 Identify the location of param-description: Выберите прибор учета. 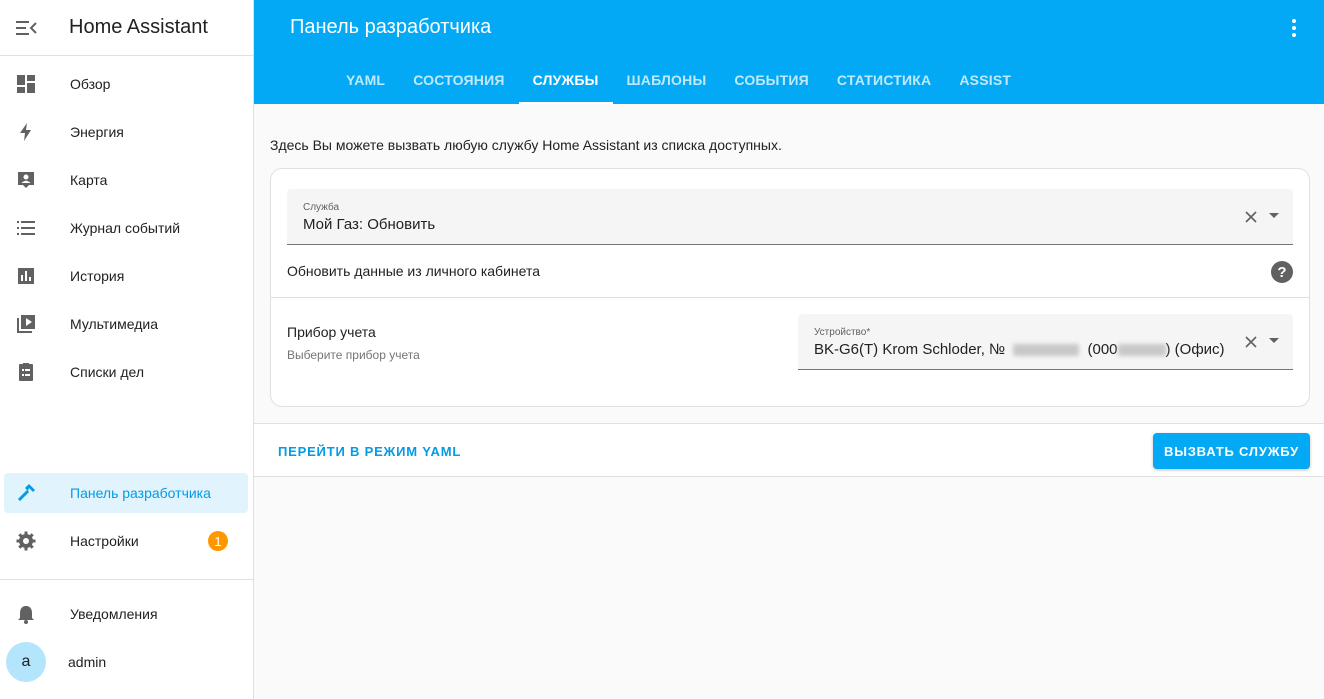
(353, 355).